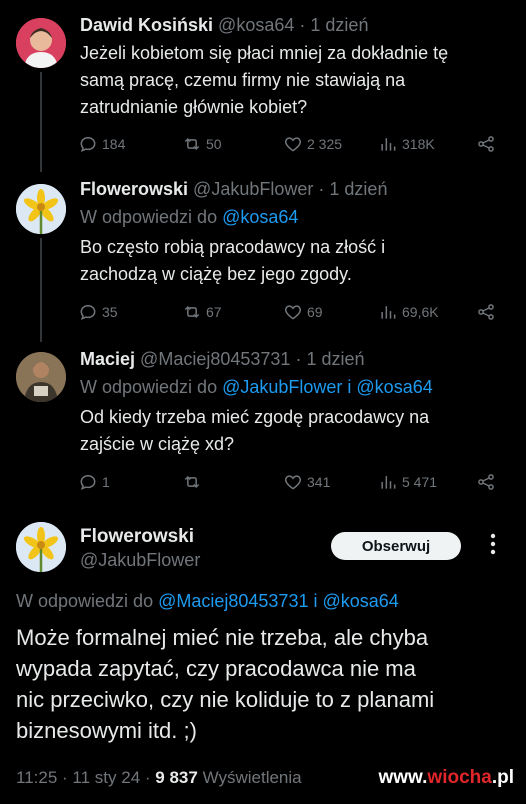  I want to click on retweet-button, so click(194, 482).